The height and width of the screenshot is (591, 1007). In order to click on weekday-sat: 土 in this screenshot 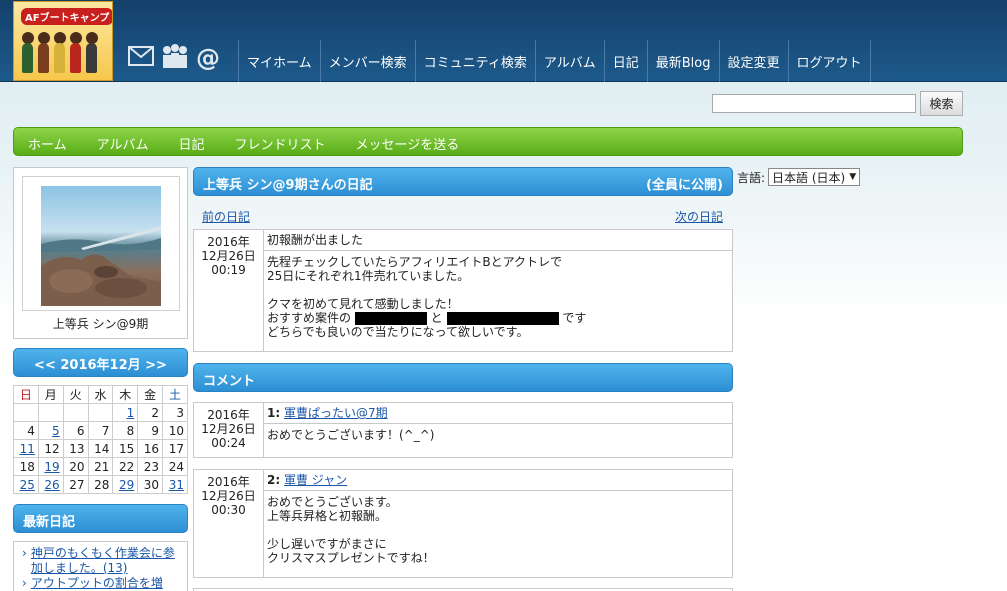, I will do `click(175, 394)`.